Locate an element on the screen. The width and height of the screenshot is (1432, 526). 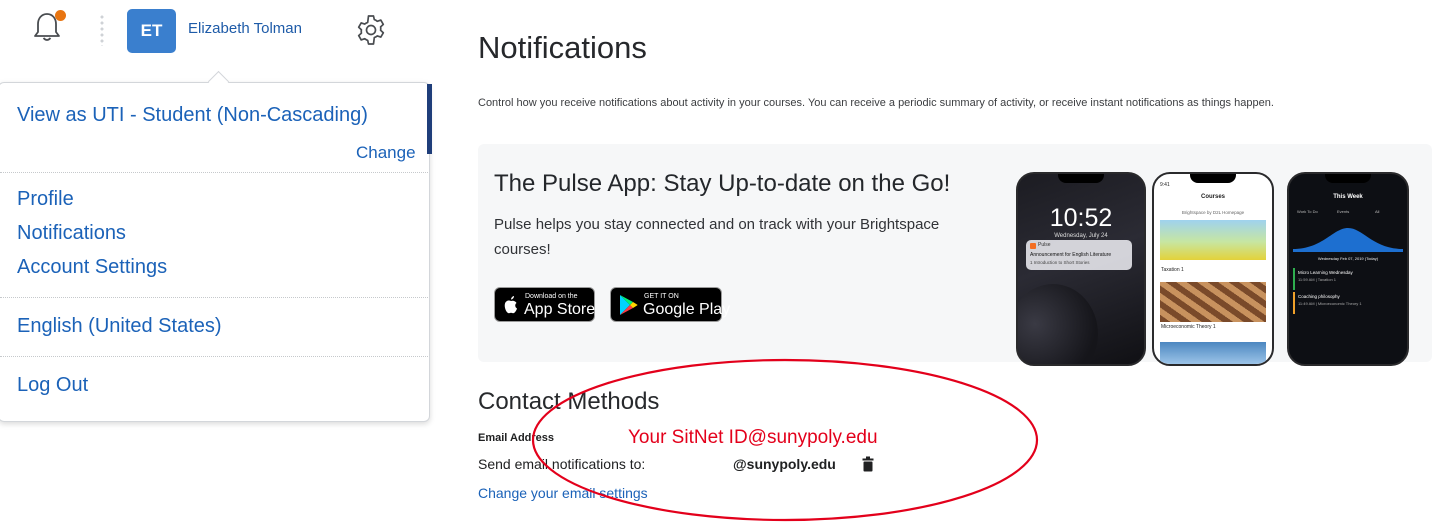
menu-item-account-settings: Account Settings is located at coordinates (92, 267).